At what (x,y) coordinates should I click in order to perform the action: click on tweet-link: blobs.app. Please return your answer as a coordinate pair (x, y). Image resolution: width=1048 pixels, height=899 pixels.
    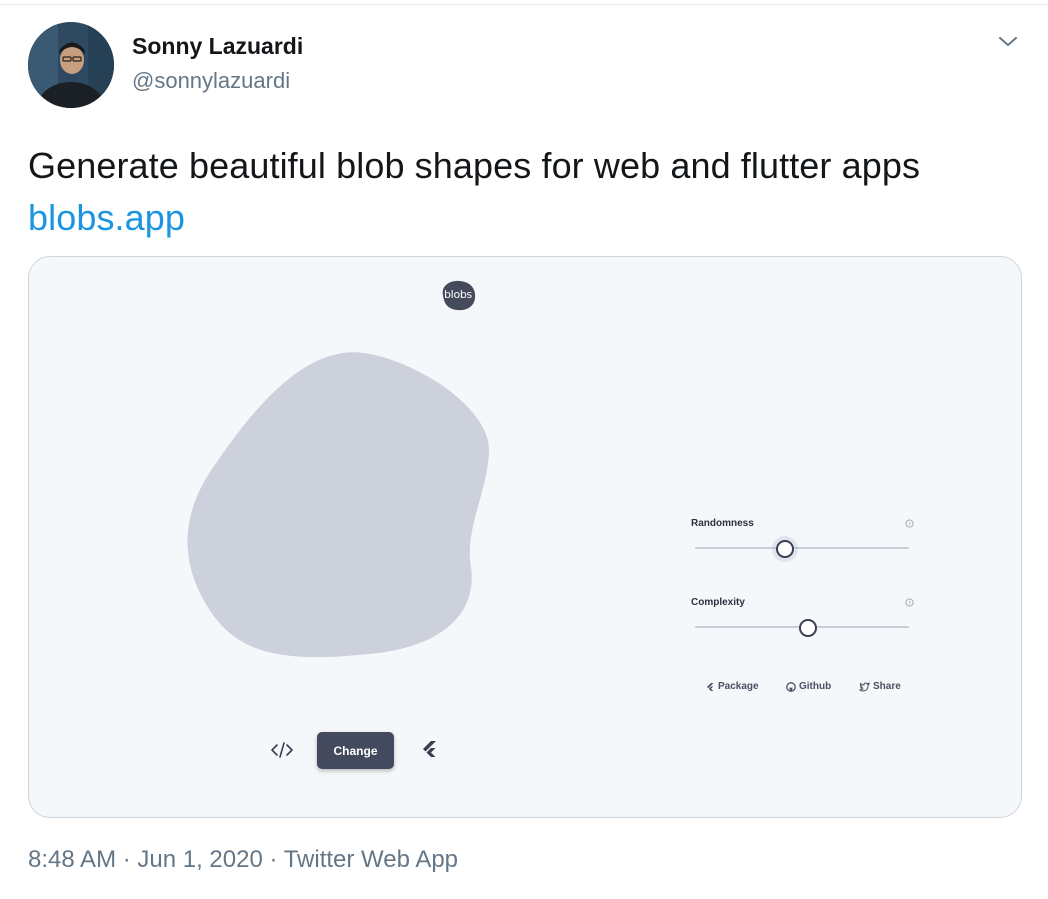
    Looking at the image, I should click on (474, 218).